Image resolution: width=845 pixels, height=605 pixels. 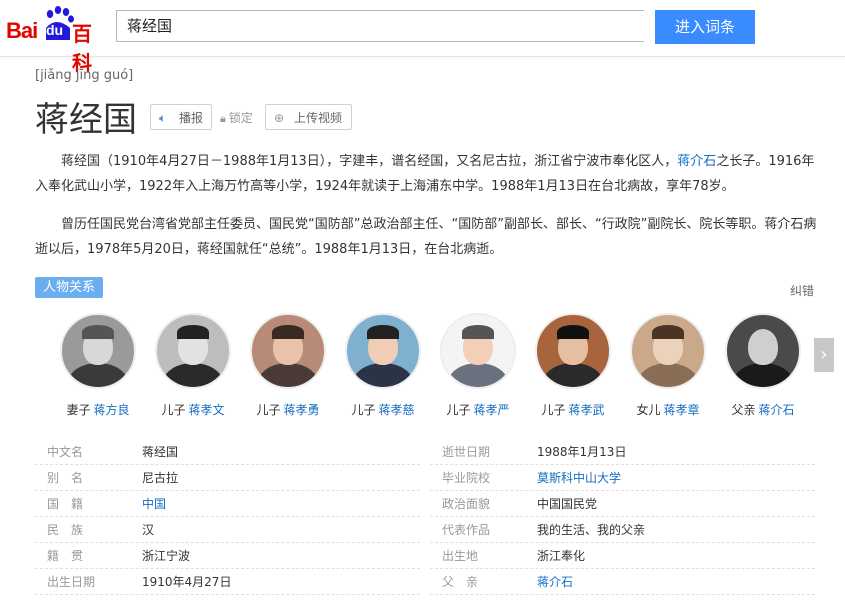 I want to click on relation-name: 蒋孝慈, so click(x=397, y=410).